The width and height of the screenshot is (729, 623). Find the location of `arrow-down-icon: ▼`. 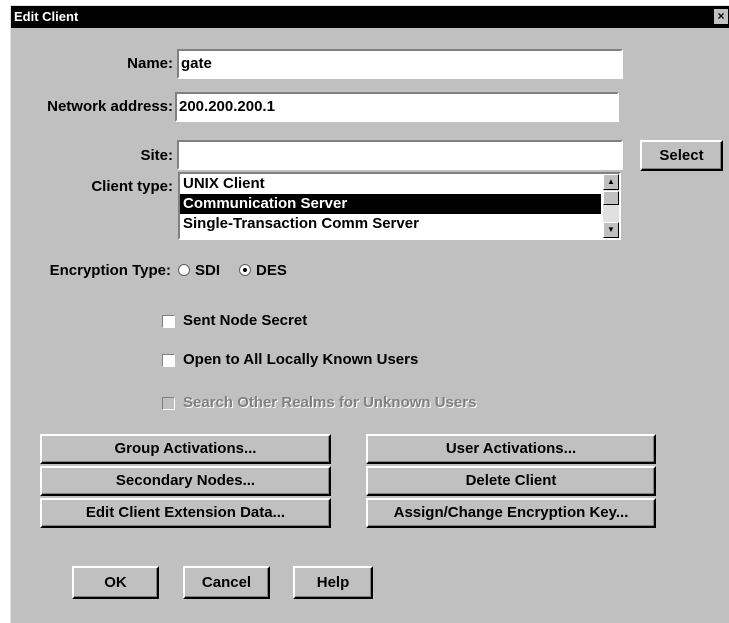

arrow-down-icon: ▼ is located at coordinates (611, 229).